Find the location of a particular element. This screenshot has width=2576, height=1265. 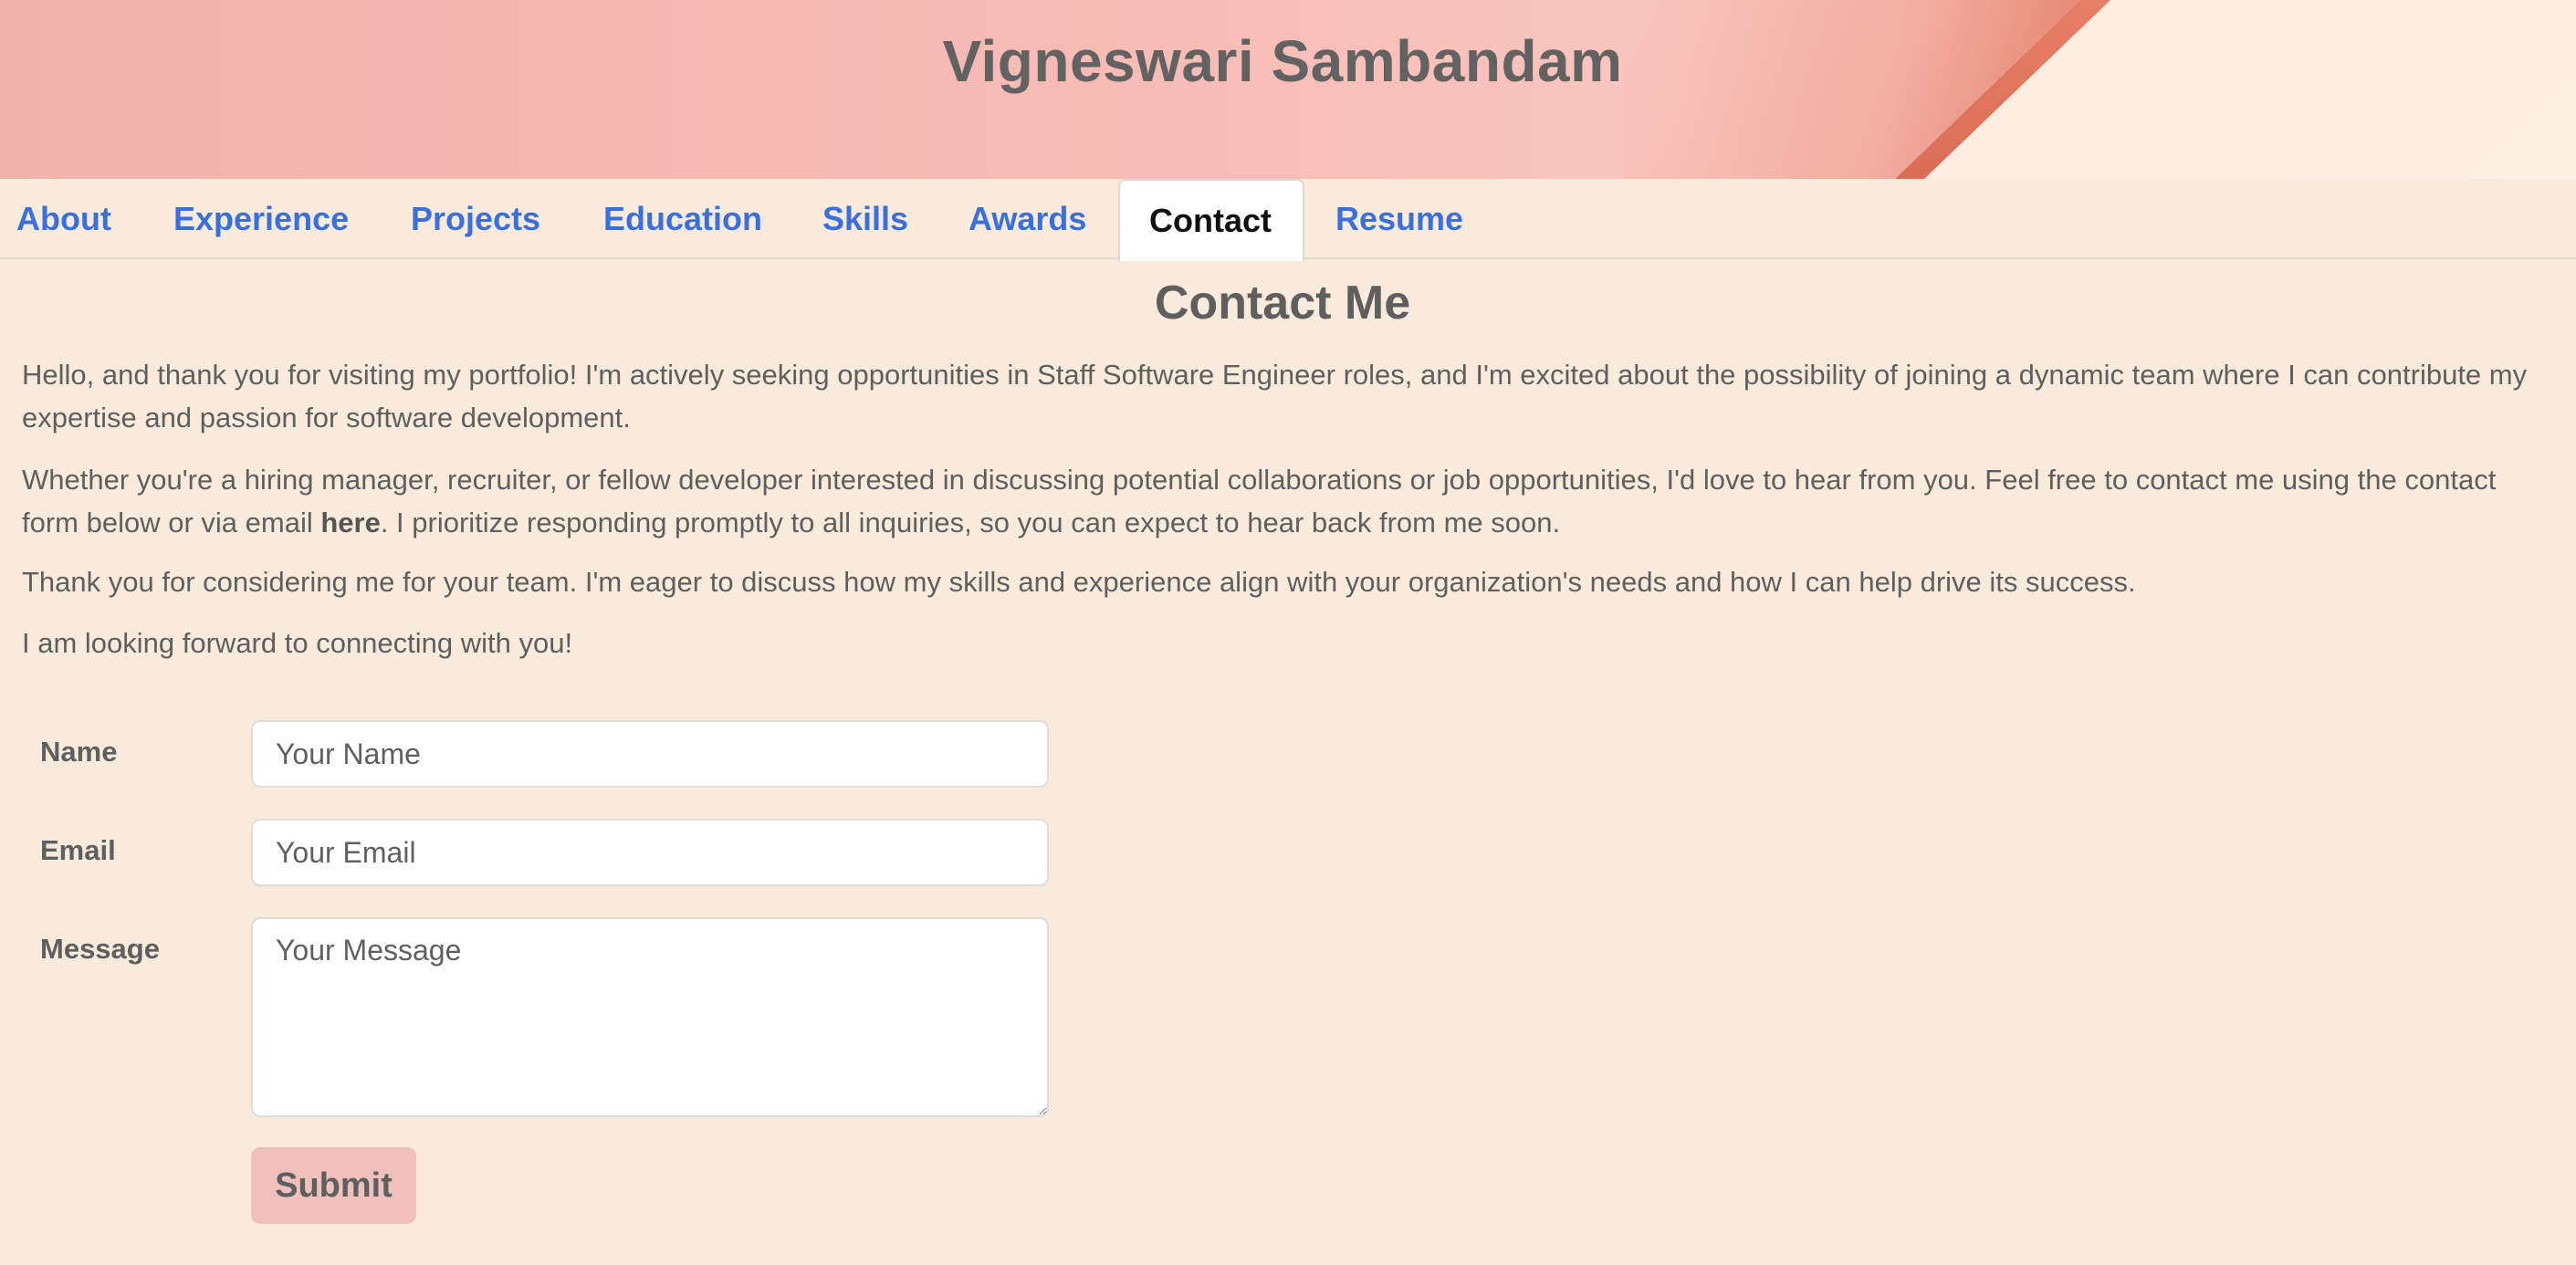

tab-resume: Resume is located at coordinates (1399, 219).